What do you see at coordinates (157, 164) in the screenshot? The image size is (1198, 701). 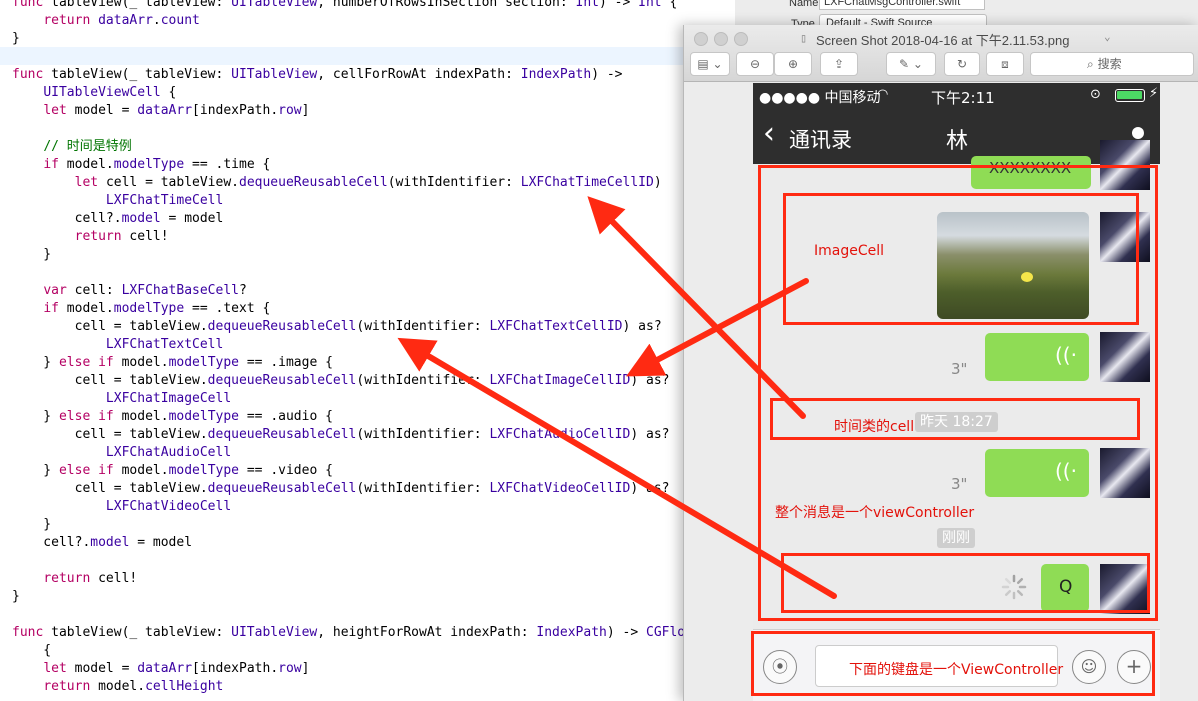 I see `code-line: if model.modelType == .time {` at bounding box center [157, 164].